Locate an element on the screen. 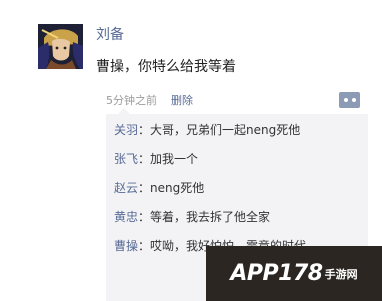 The height and width of the screenshot is (301, 382). comment-item: 黄忠：等着，我去拆了他全家 is located at coordinates (192, 217).